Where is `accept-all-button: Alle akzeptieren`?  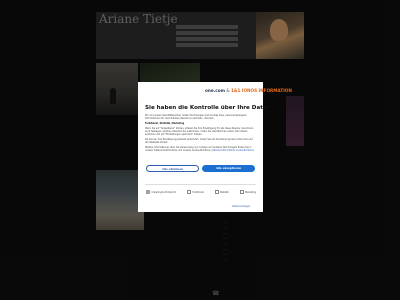
accept-all-button: Alle akzeptieren is located at coordinates (228, 168).